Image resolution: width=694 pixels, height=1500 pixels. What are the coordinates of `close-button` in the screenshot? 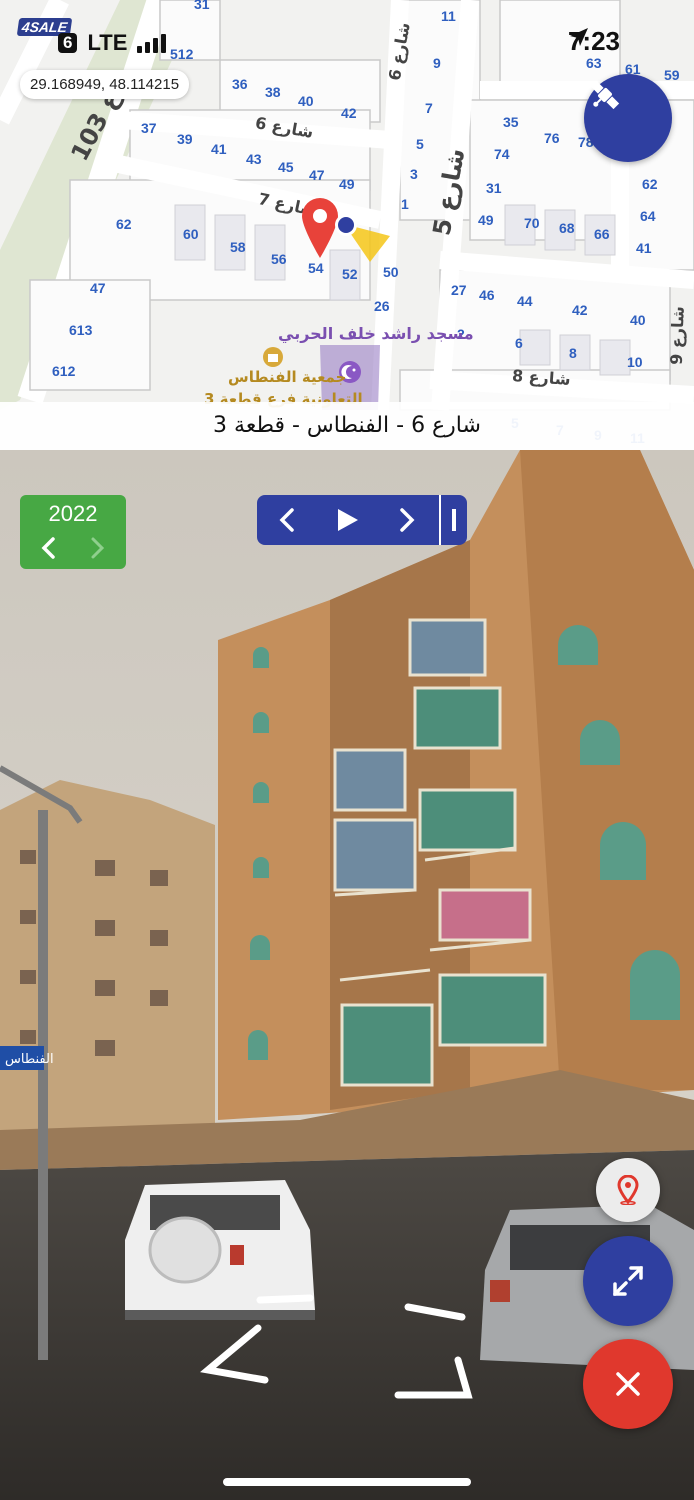 It's located at (628, 1384).